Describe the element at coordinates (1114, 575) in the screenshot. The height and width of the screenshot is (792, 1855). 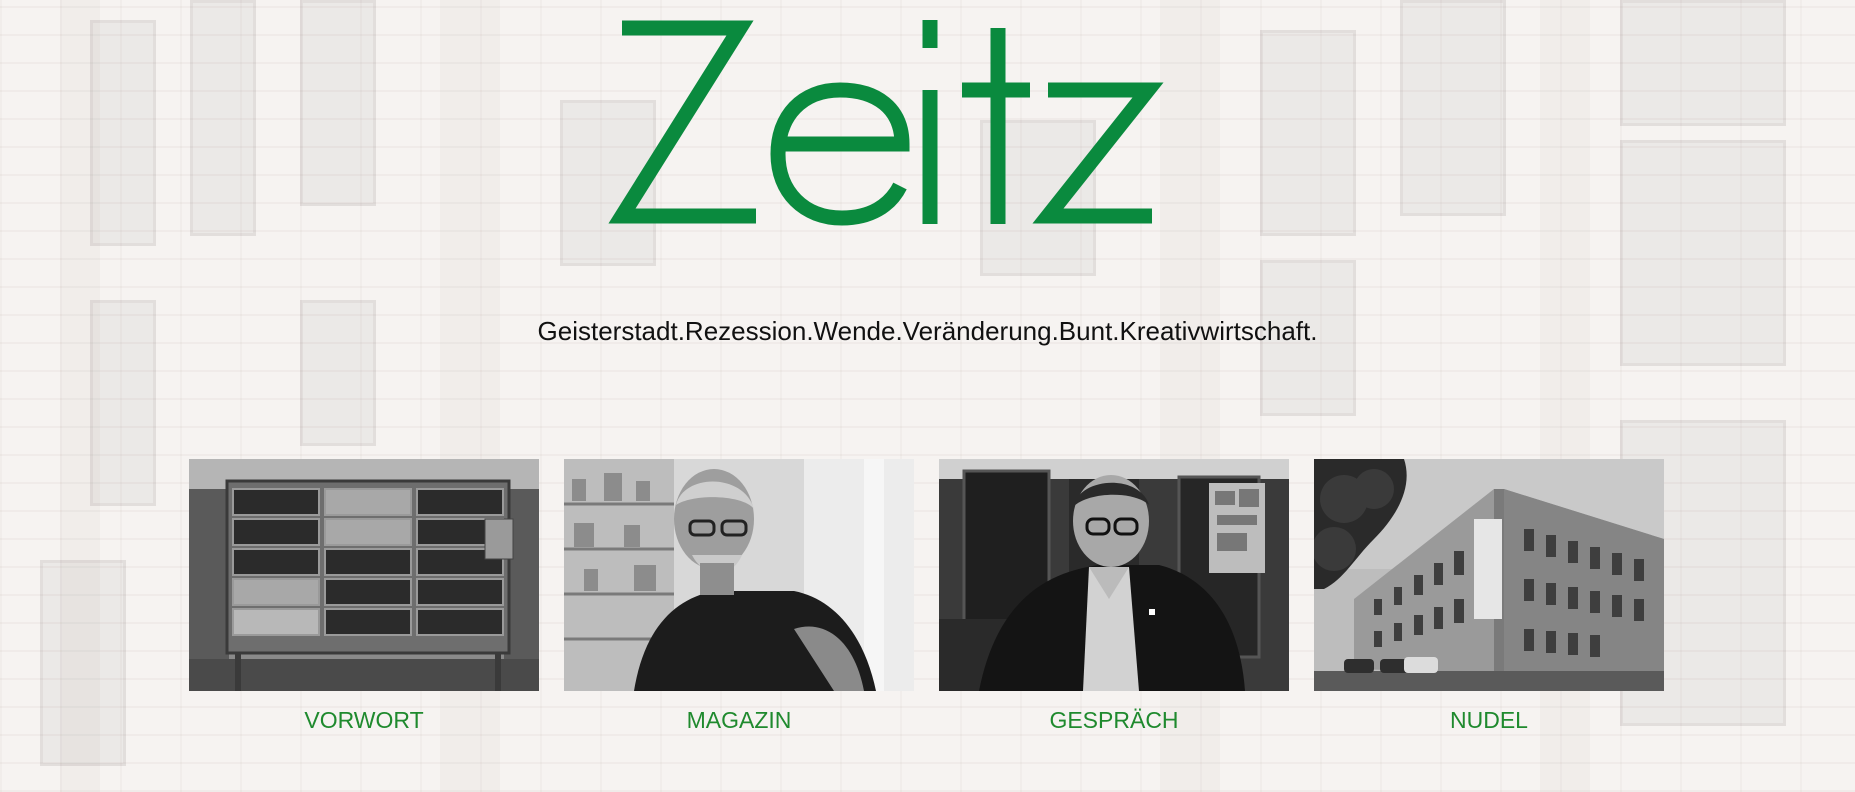
I see `man-in-suit-portrait-photo` at that location.